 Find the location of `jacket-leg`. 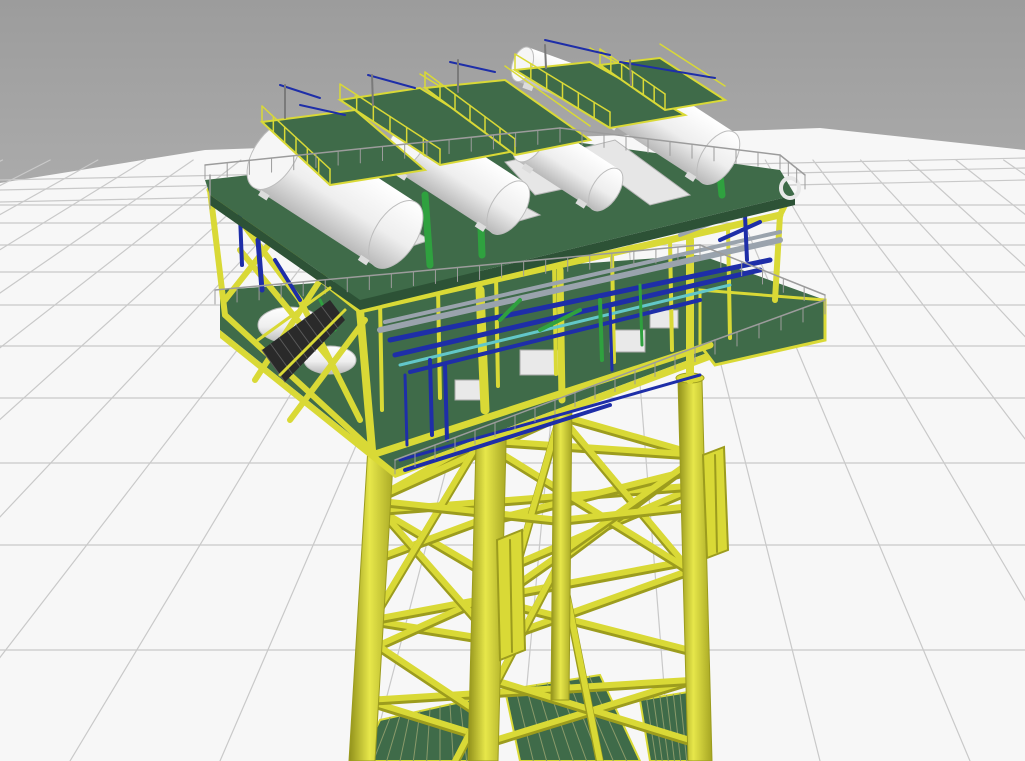

jacket-leg is located at coordinates (561, 547).